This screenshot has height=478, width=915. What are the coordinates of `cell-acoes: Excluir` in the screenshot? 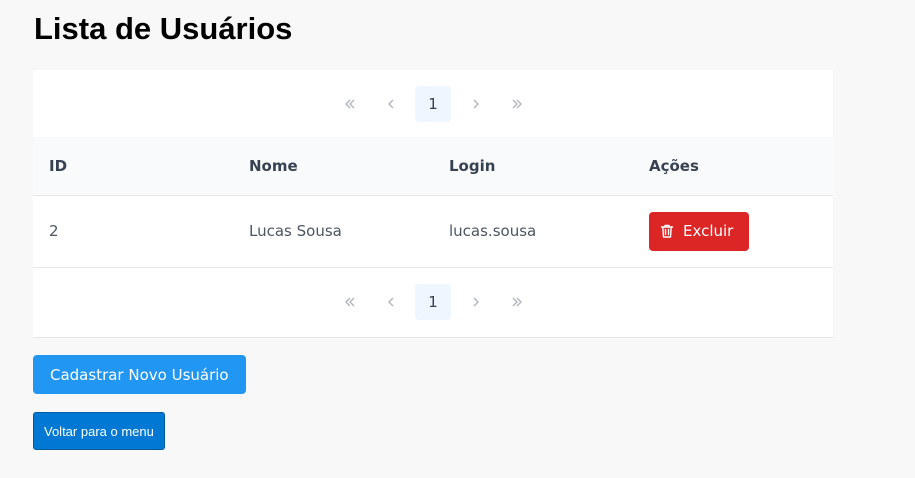 It's located at (733, 231).